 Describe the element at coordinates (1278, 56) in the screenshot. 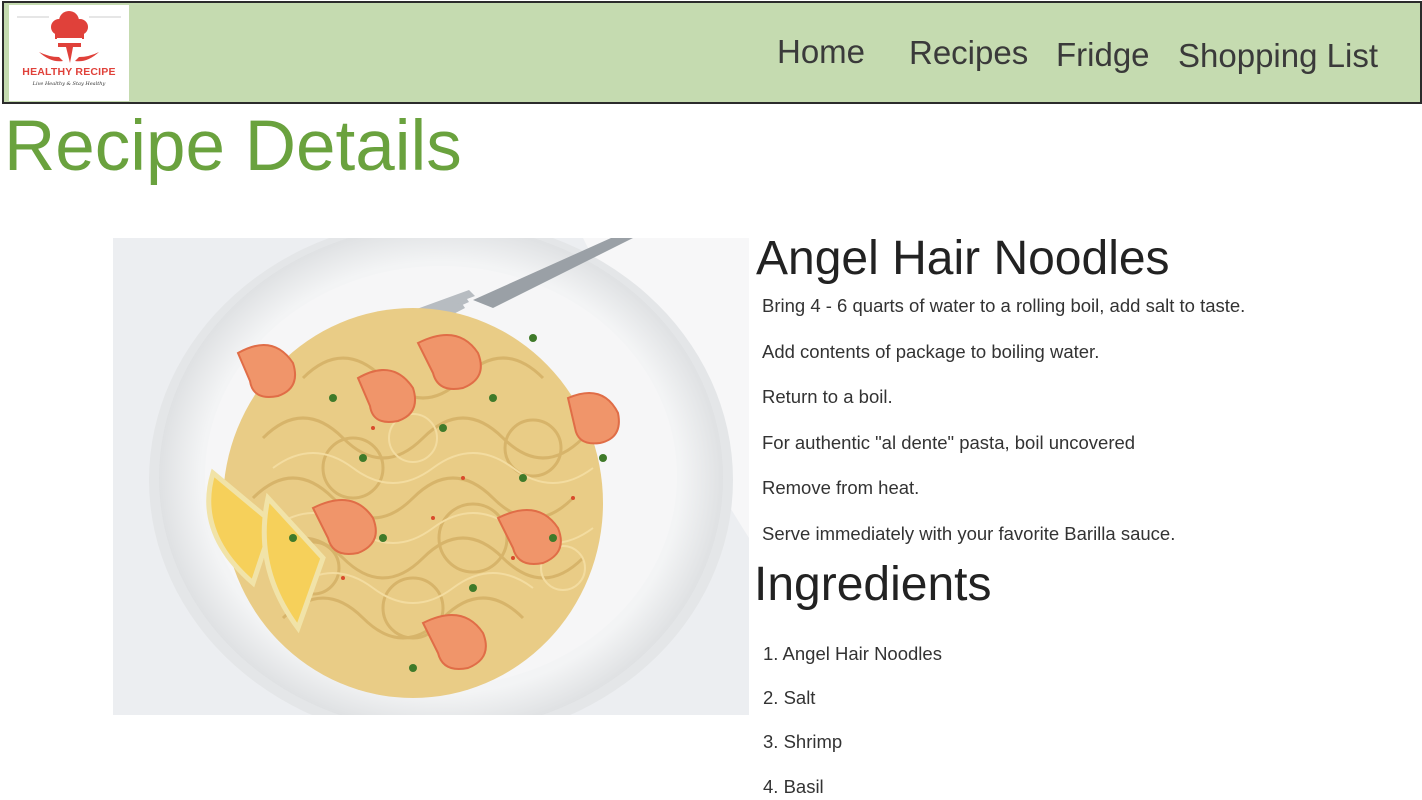

I see `nav-link-shopping-list: Shopping List` at that location.